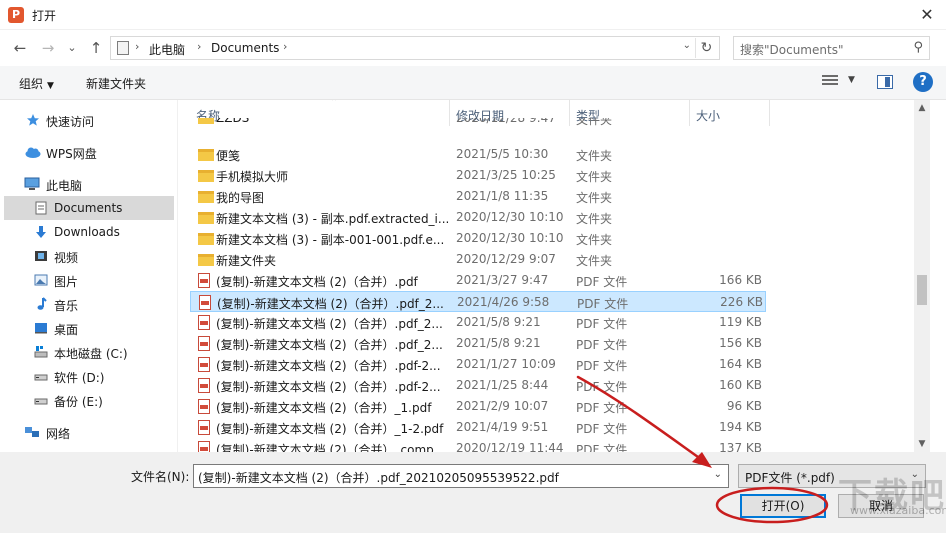  Describe the element at coordinates (42, 303) in the screenshot. I see `music-icon` at that location.